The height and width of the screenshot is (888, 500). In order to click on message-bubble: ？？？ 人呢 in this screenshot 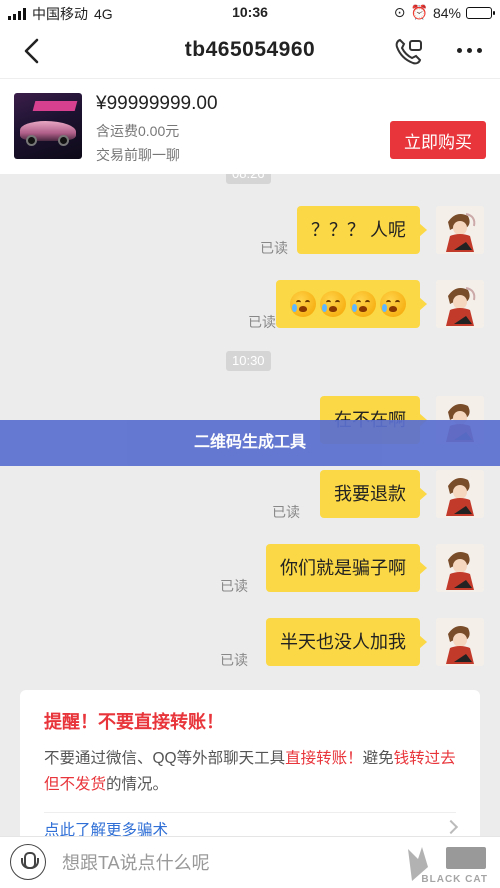, I will do `click(362, 230)`.